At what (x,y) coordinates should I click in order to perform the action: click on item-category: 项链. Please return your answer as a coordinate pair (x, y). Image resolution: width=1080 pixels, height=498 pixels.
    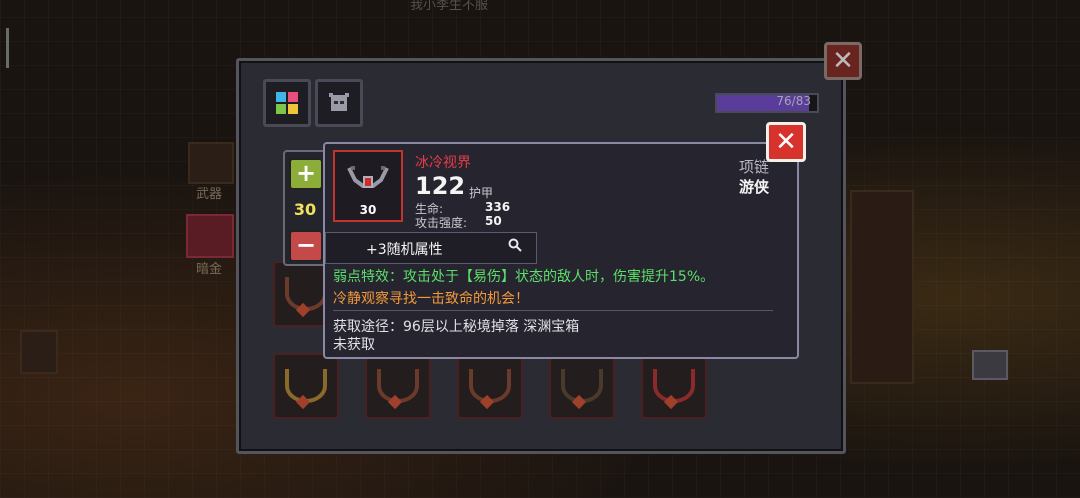
    Looking at the image, I should click on (753, 167).